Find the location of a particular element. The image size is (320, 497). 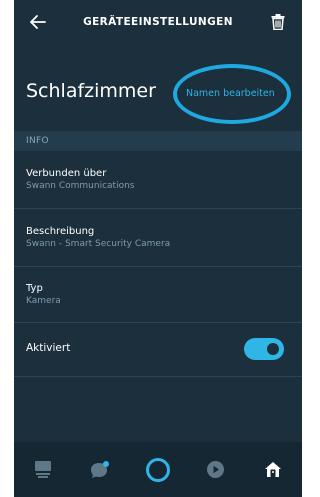

top-bar: GERÄTEEINSTELLUNGEN is located at coordinates (158, 22).